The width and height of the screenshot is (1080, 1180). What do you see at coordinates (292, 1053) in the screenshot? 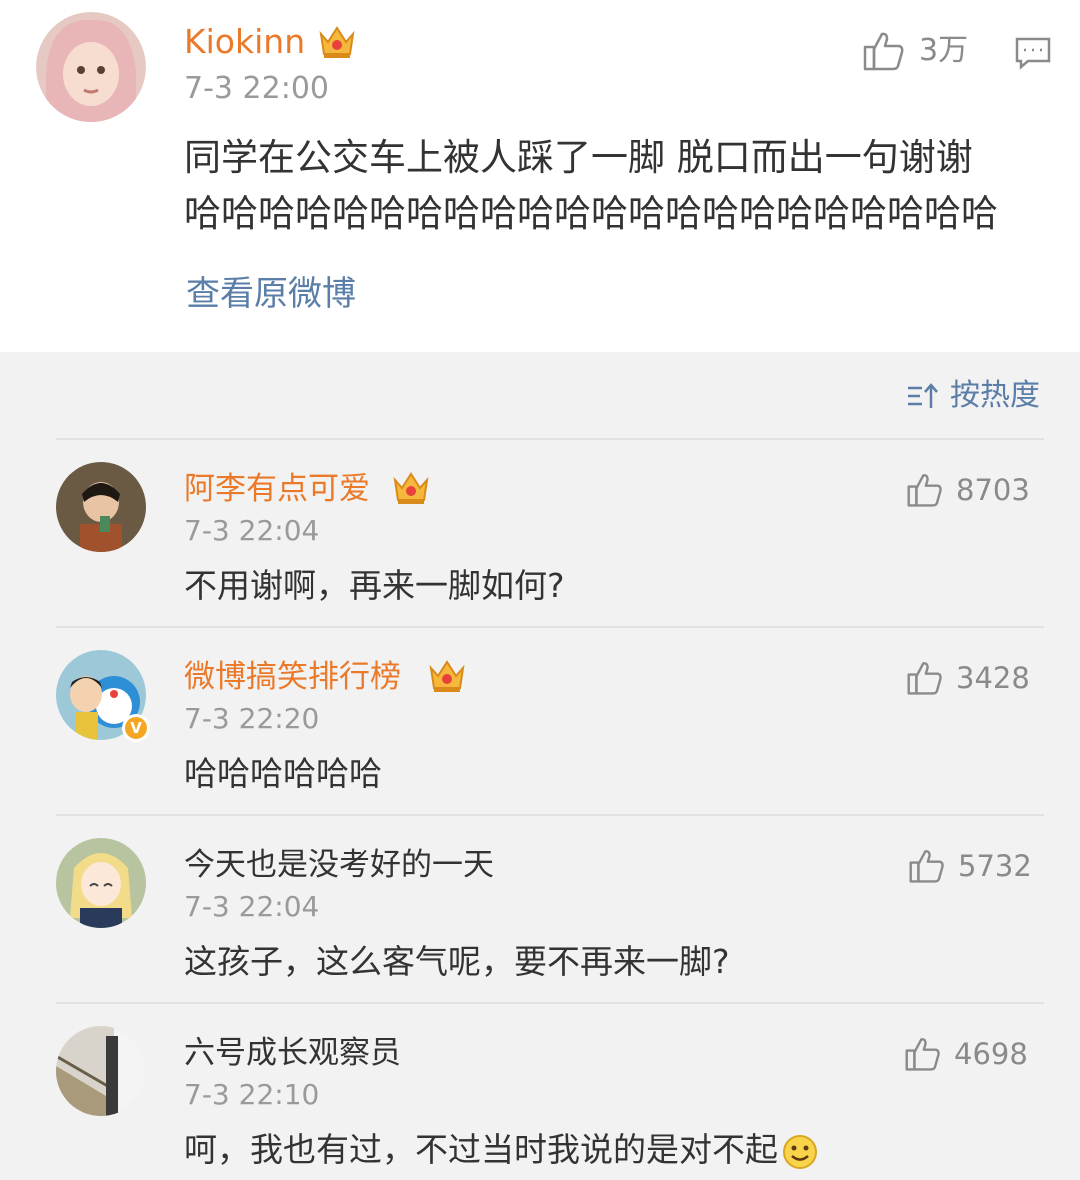
I see `comment-username: 六号成长观察员` at bounding box center [292, 1053].